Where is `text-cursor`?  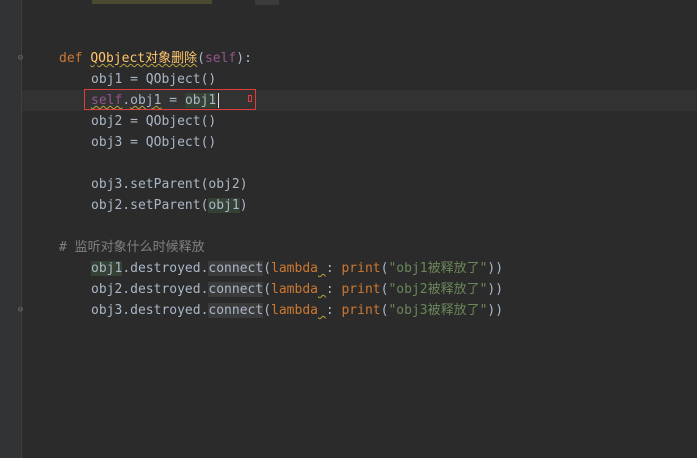
text-cursor is located at coordinates (218, 100).